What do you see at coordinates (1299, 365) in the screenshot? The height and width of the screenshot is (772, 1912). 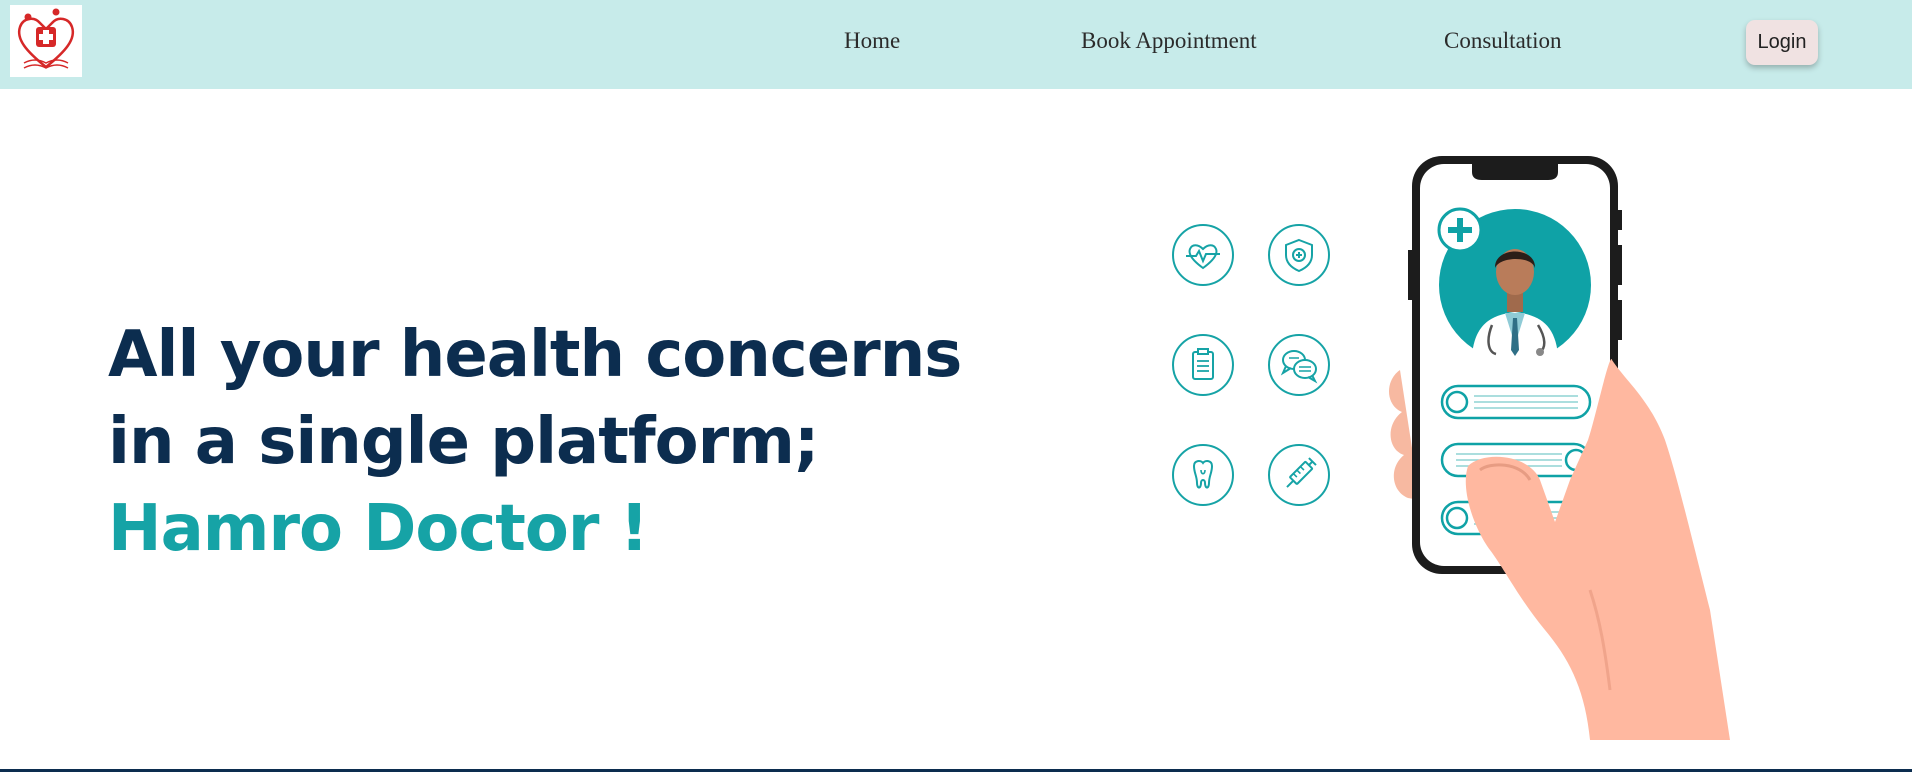 I see `chat-bubbles-icon` at bounding box center [1299, 365].